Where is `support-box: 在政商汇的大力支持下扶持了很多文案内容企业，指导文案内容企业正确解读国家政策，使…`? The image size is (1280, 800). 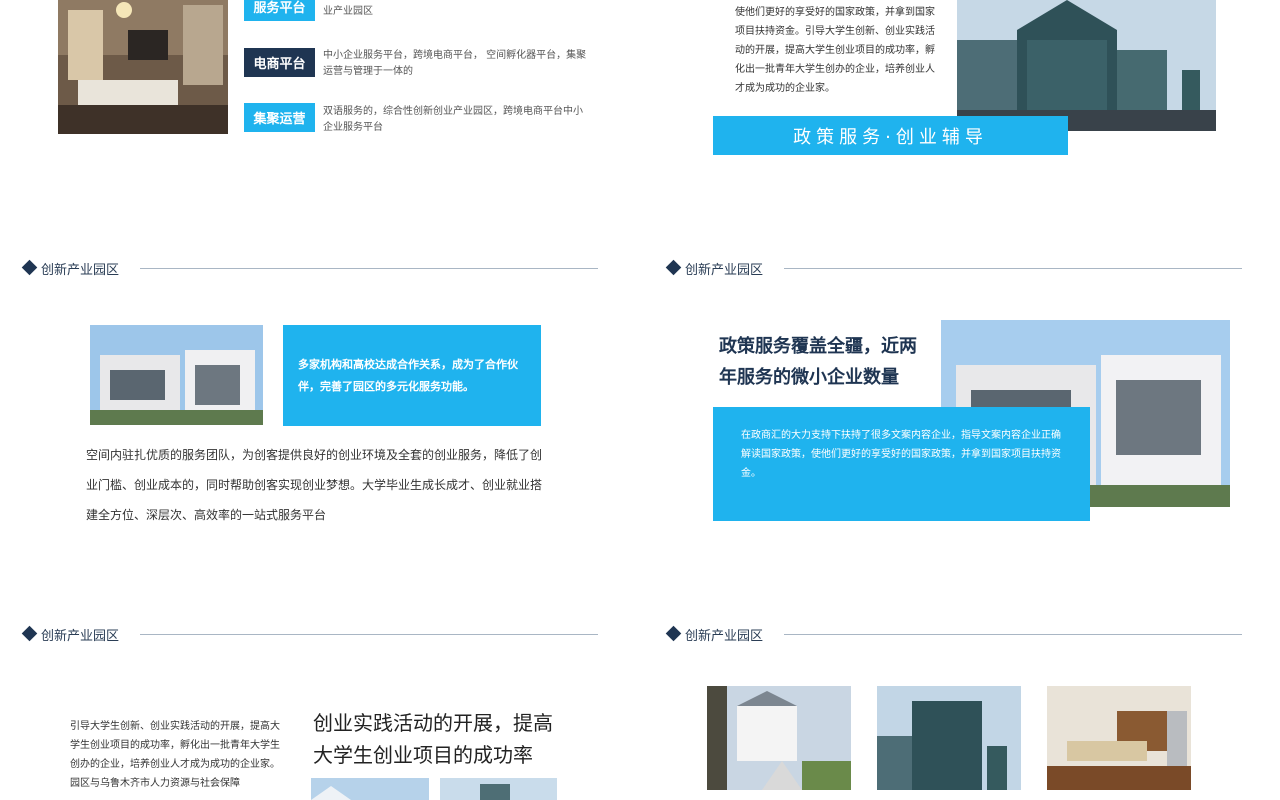
support-box: 在政商汇的大力支持下扶持了很多文案内容企业，指导文案内容企业正确解读国家政策，使… is located at coordinates (901, 464).